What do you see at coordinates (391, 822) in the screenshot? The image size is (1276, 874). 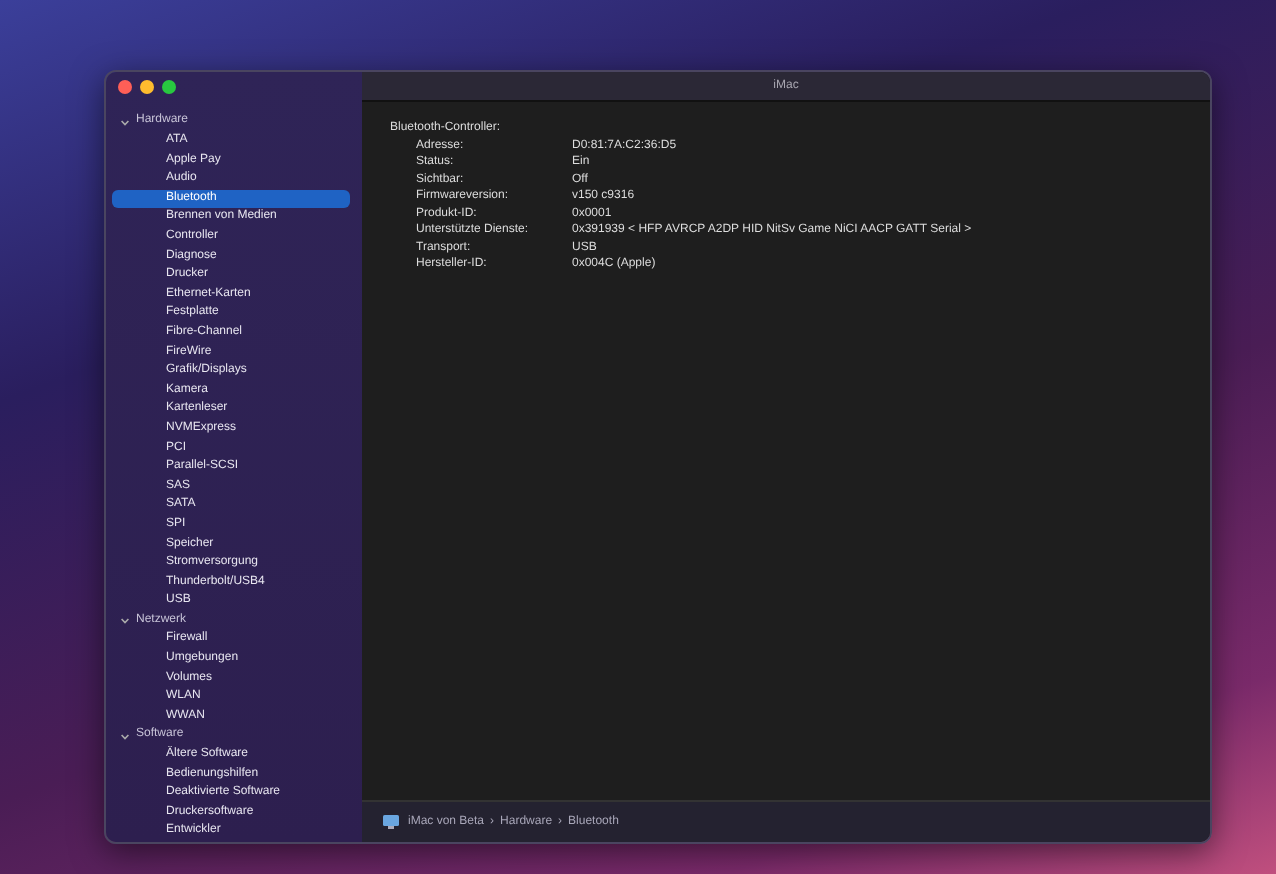 I see `computer-icon` at bounding box center [391, 822].